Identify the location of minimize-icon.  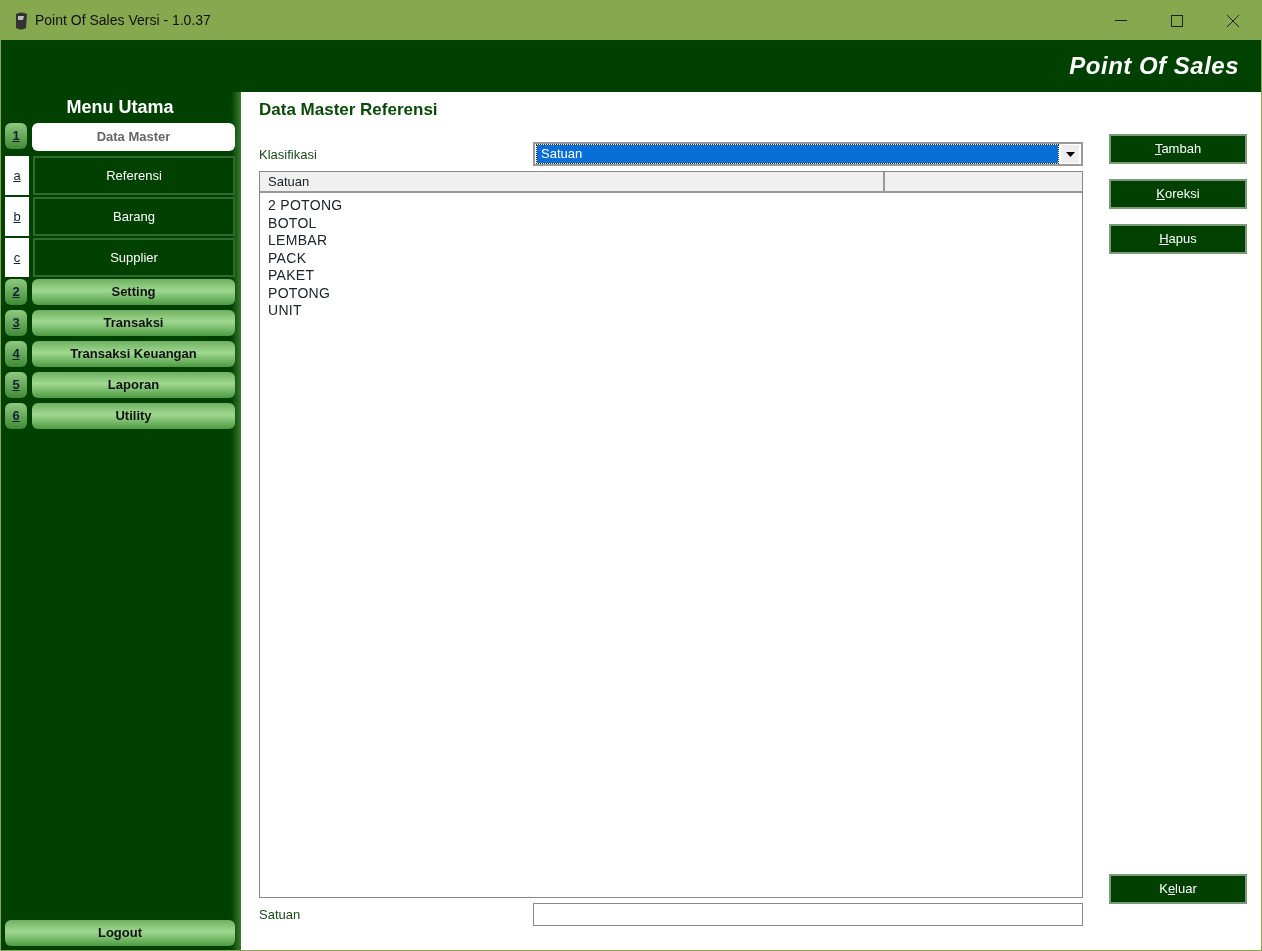
(1121, 20).